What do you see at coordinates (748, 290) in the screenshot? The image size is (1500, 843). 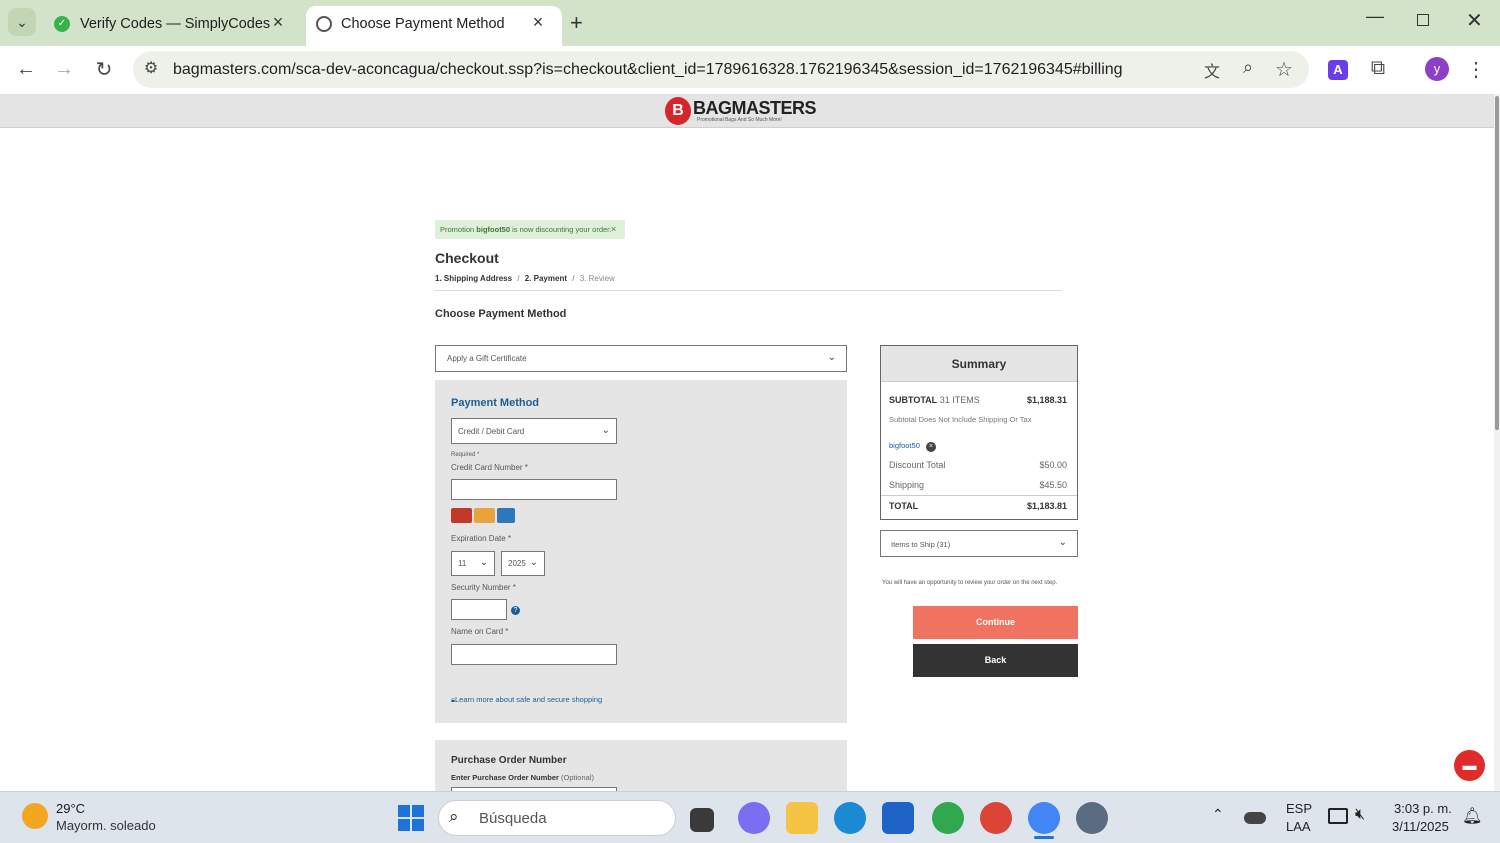 I see `divider` at bounding box center [748, 290].